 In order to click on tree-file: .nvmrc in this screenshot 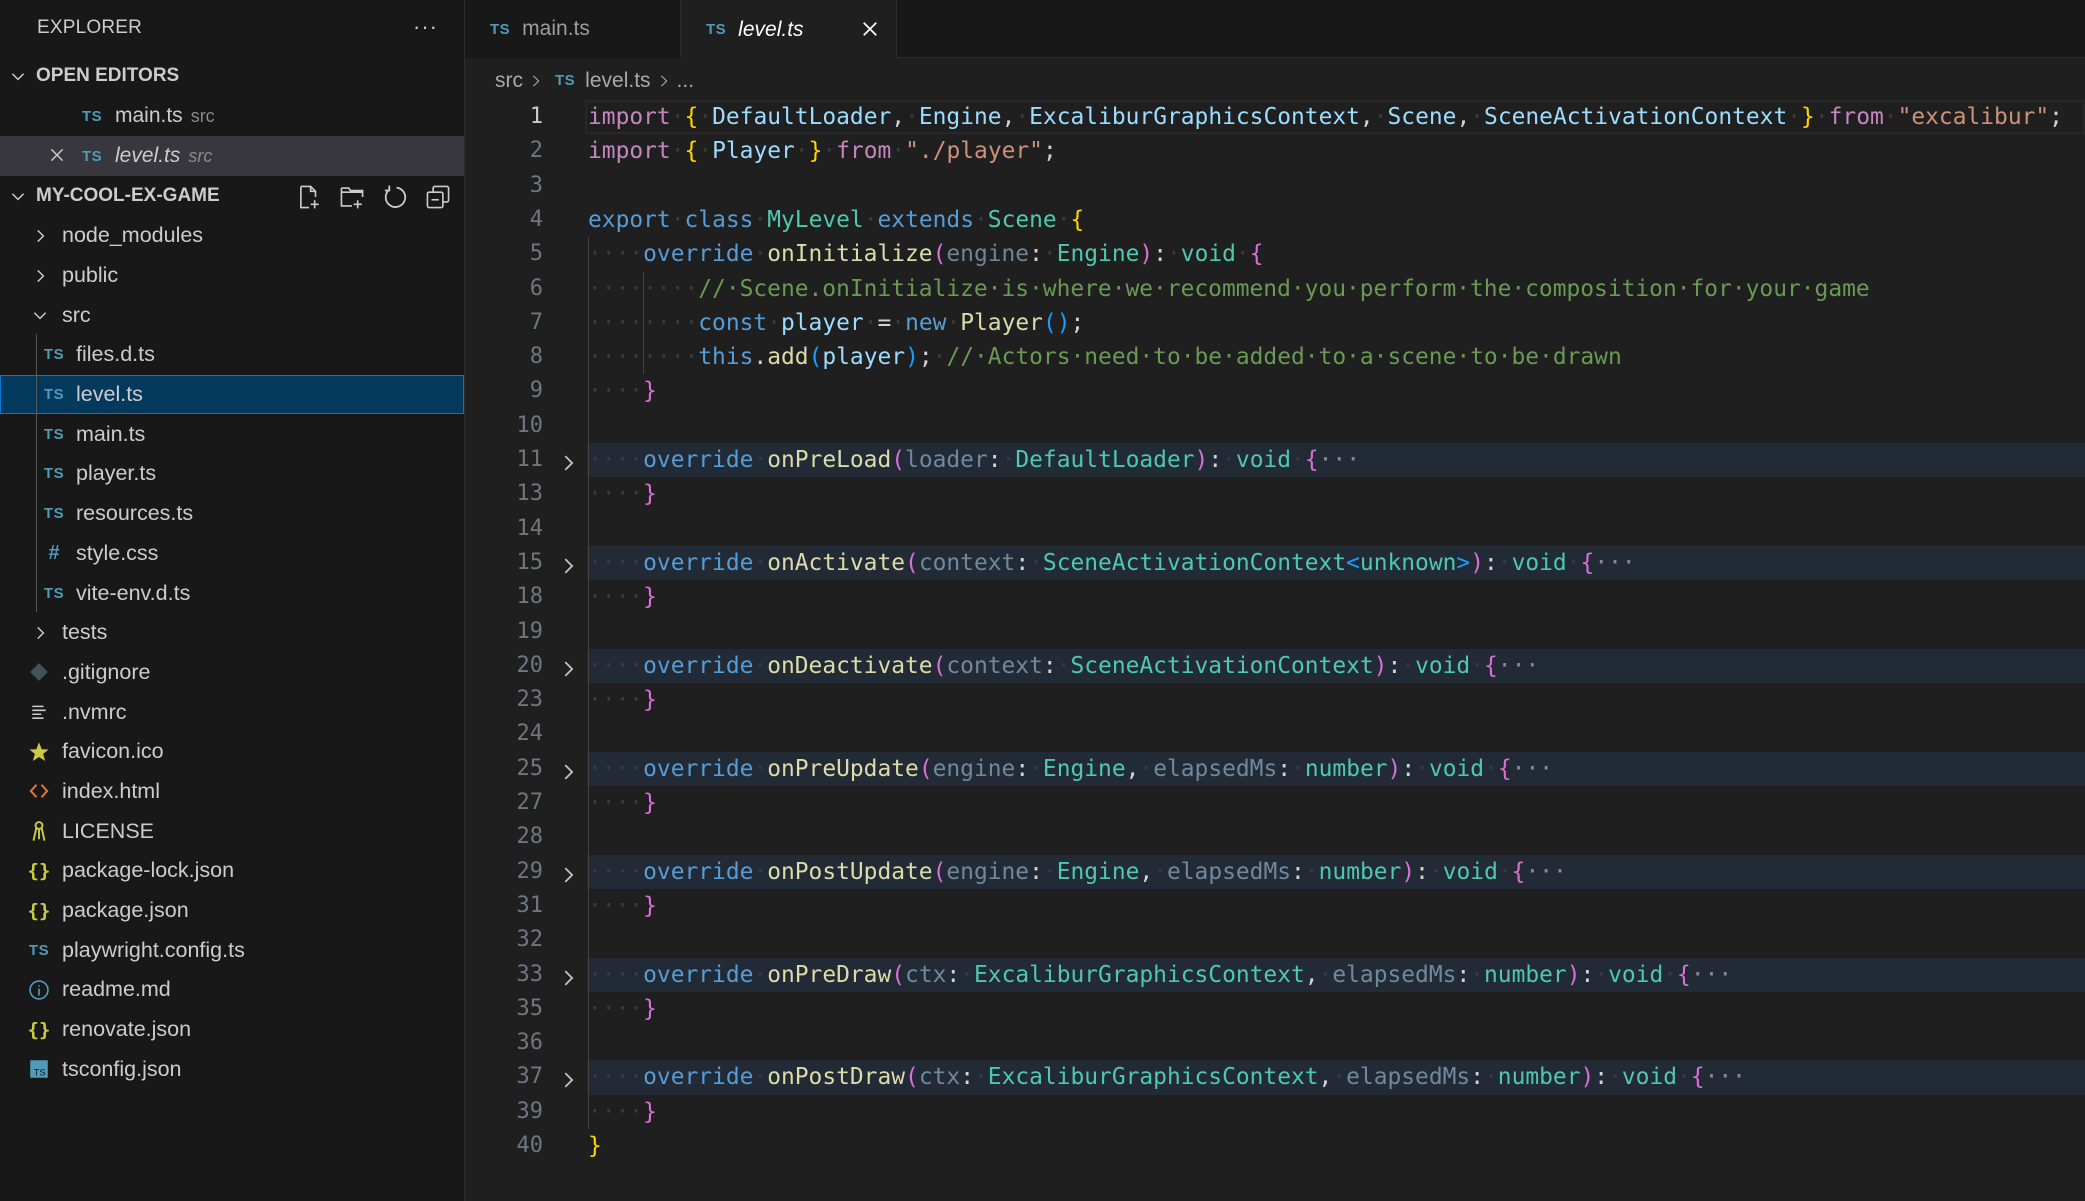, I will do `click(232, 712)`.